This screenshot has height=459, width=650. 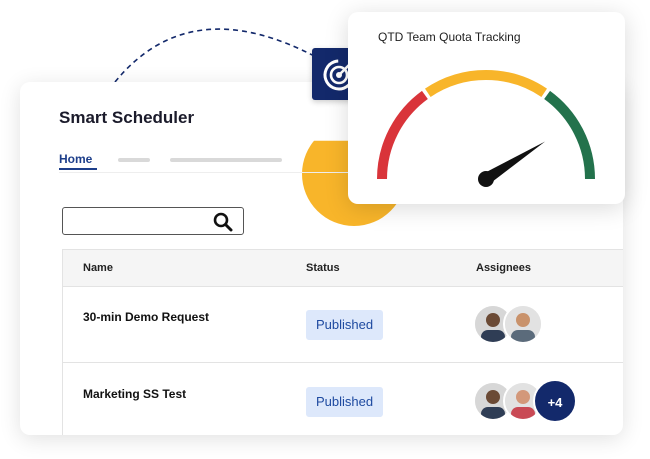 What do you see at coordinates (141, 221) in the screenshot?
I see `search-input` at bounding box center [141, 221].